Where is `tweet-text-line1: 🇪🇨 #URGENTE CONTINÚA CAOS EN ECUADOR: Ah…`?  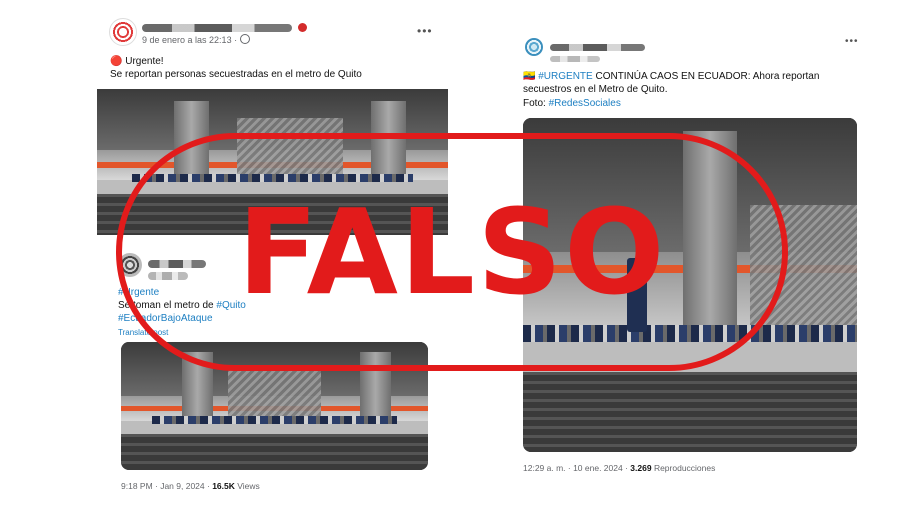
tweet-text-line1: 🇪🇨 #URGENTE CONTINÚA CAOS EN ECUADOR: Ah… is located at coordinates (671, 76).